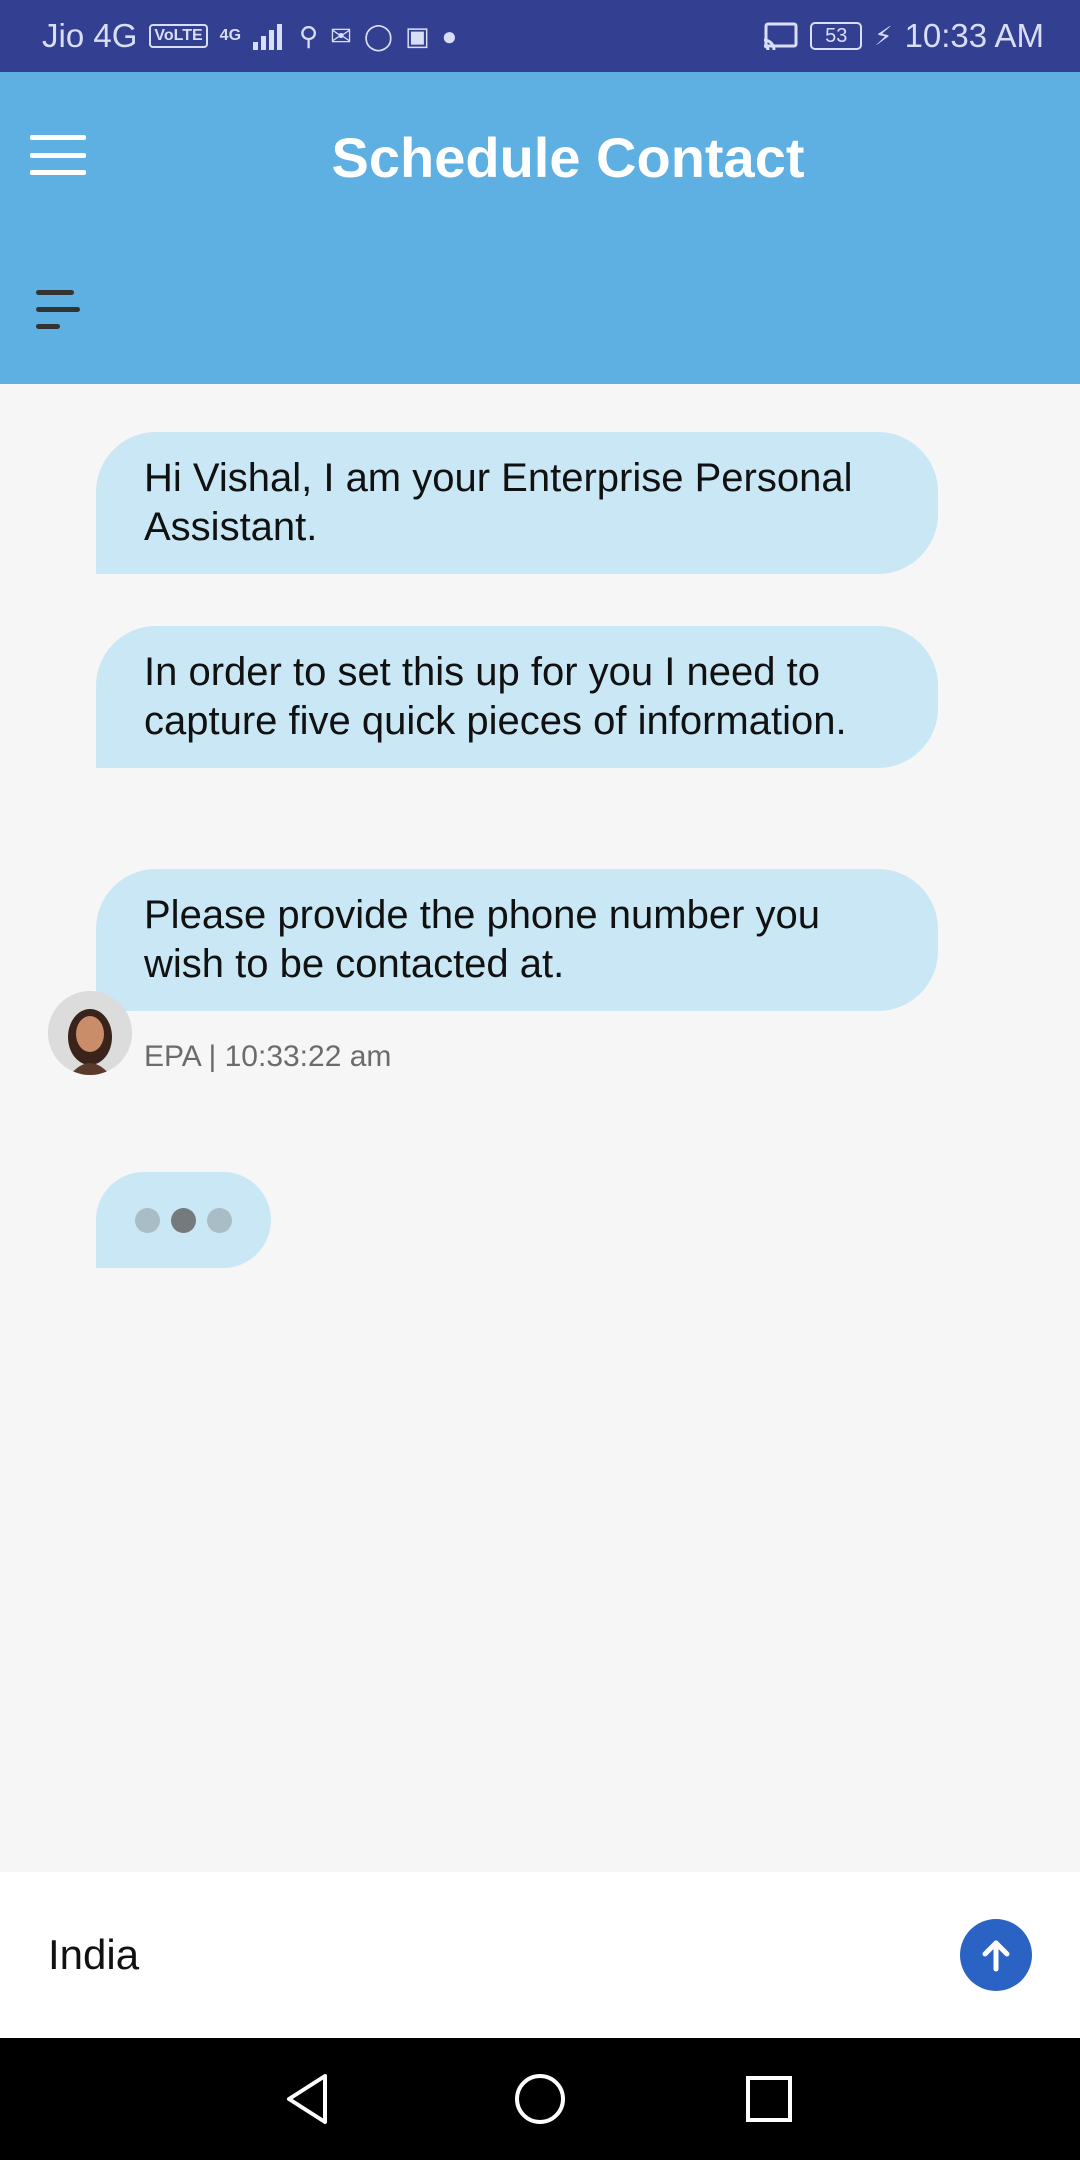 This screenshot has width=1080, height=2160. Describe the element at coordinates (883, 36) in the screenshot. I see `charging-icon: ⚡` at that location.